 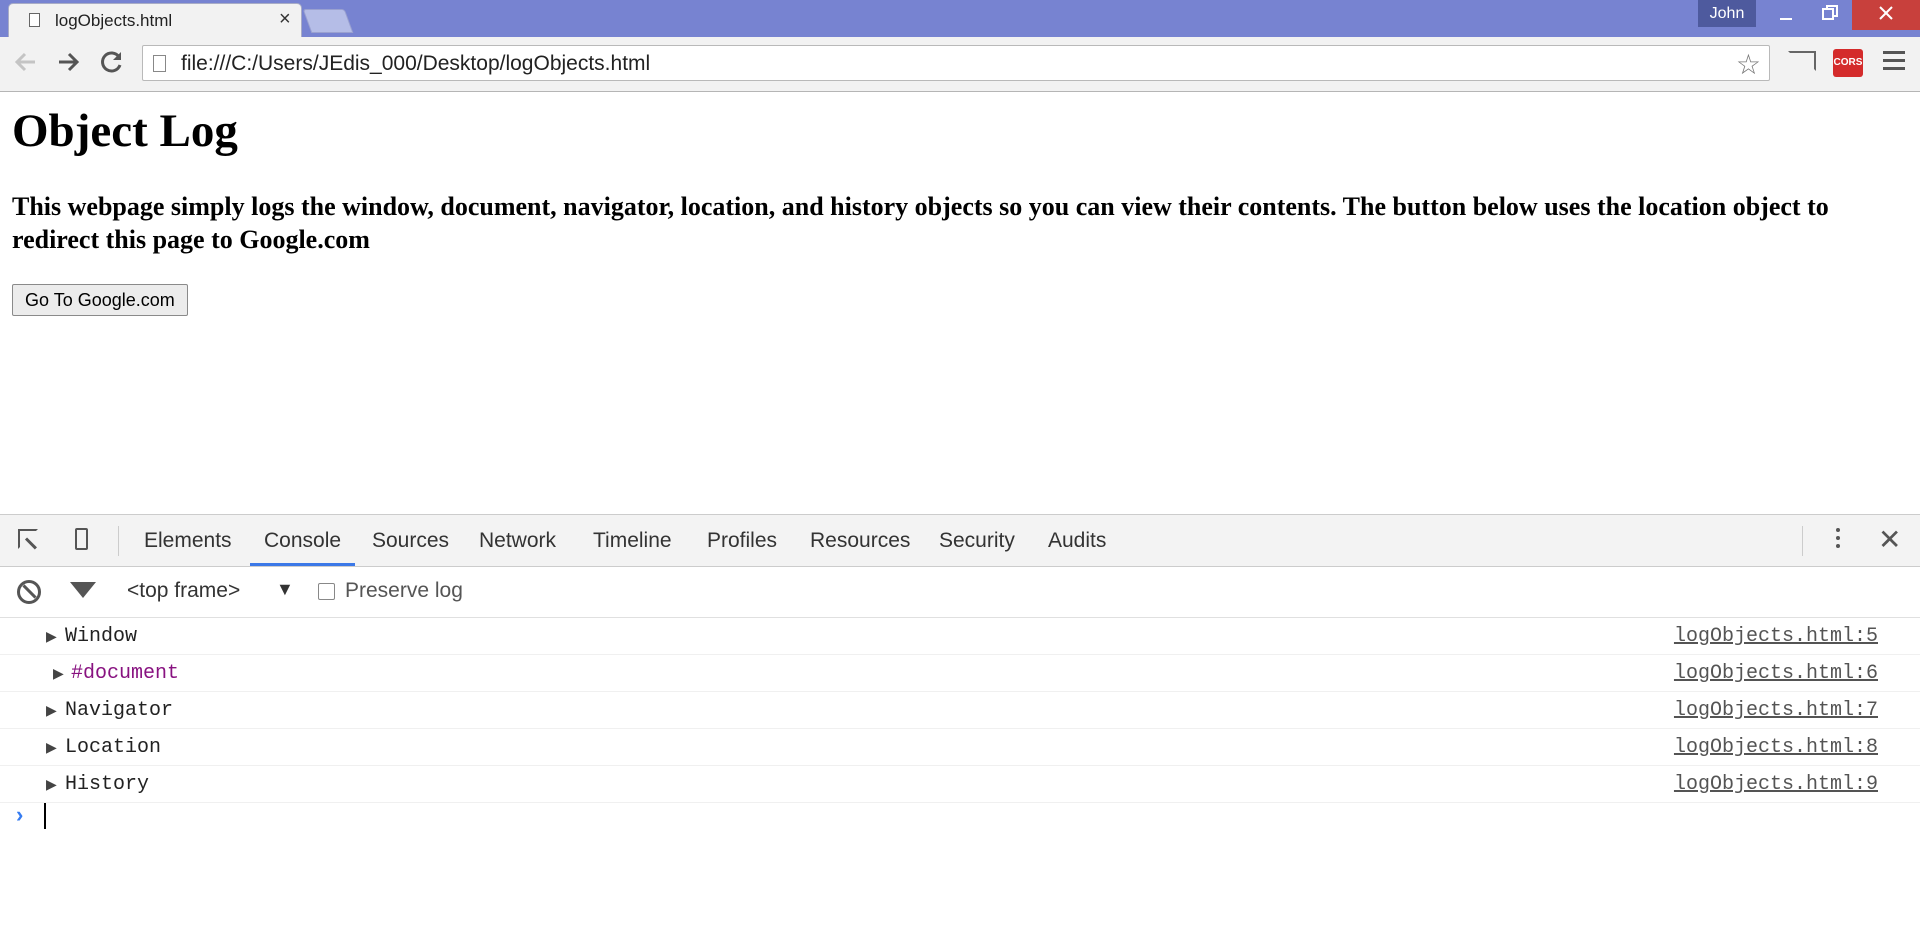 What do you see at coordinates (125, 131) in the screenshot?
I see `page-title: Object Log` at bounding box center [125, 131].